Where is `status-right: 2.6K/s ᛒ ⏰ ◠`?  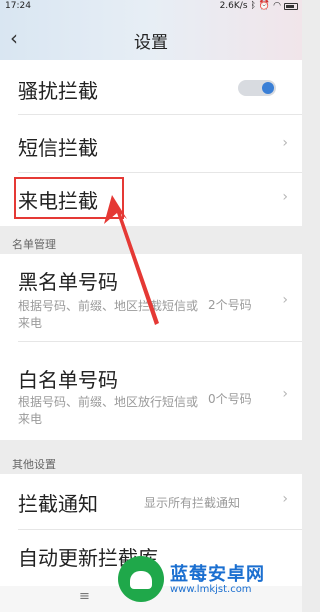 status-right: 2.6K/s ᛒ ⏰ ◠ is located at coordinates (259, 6).